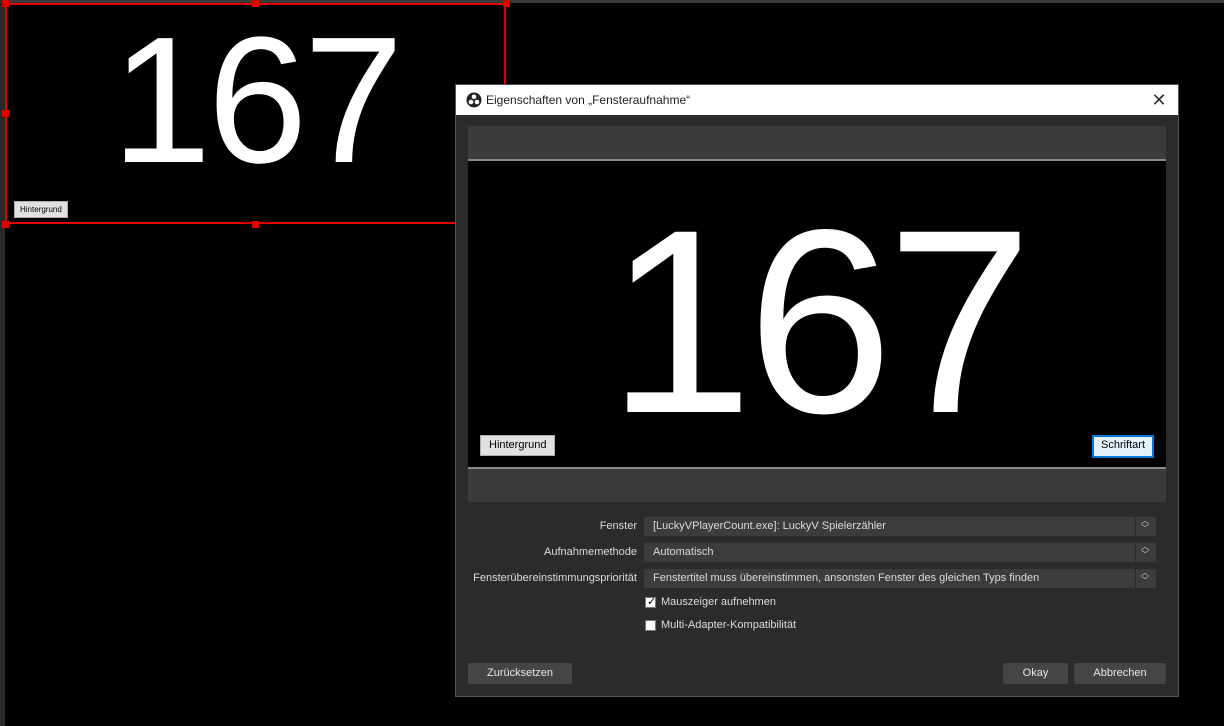  What do you see at coordinates (474, 100) in the screenshot?
I see `obs-logo-icon` at bounding box center [474, 100].